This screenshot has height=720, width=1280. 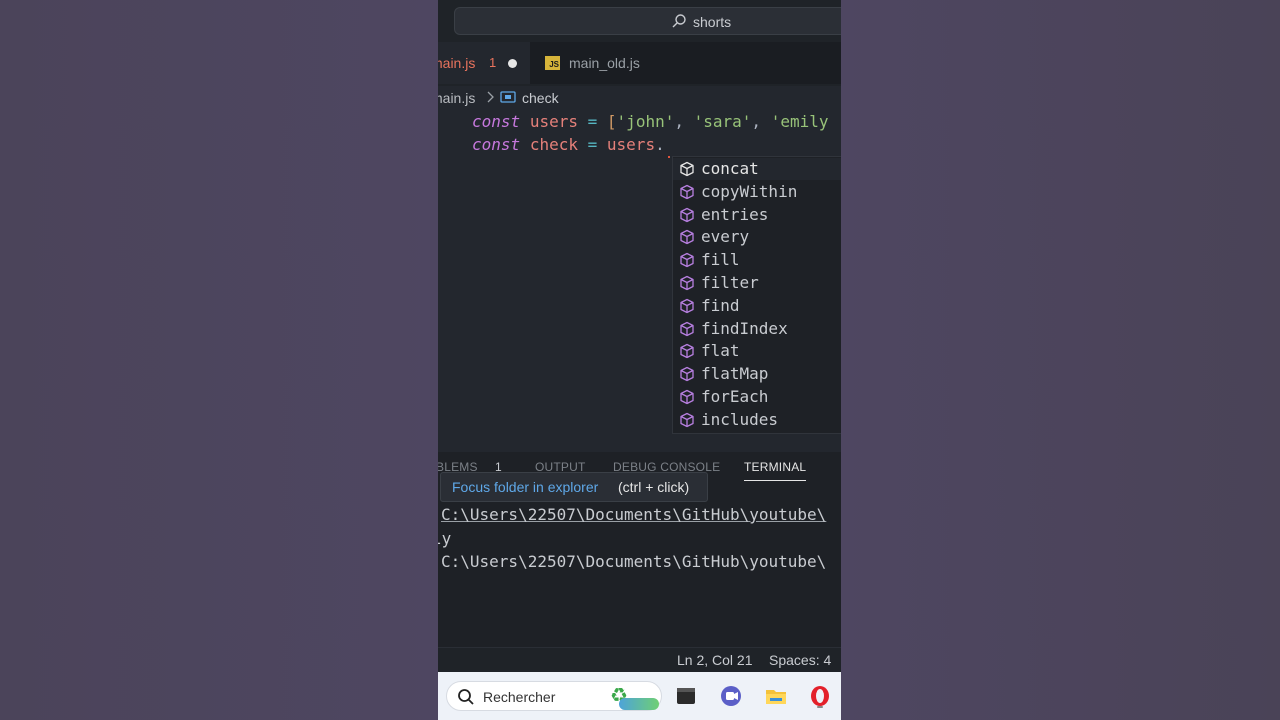 What do you see at coordinates (634, 561) in the screenshot?
I see `terminal-prompt: C:\Users\22507\Documents\GitHub\youtube\` at bounding box center [634, 561].